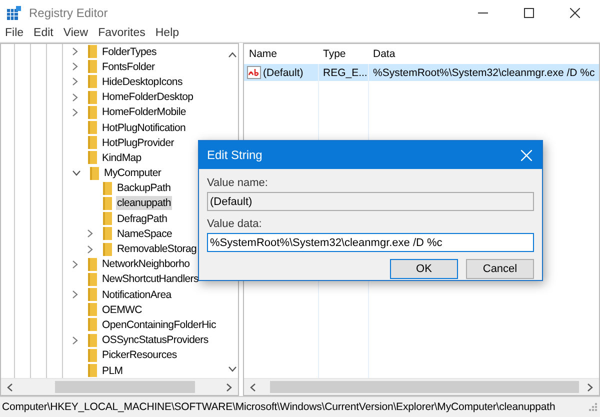 The width and height of the screenshot is (600, 417). I want to click on value-data-field: %SystemRoot%\System32\cleanmgr.exe /D %c, so click(370, 242).